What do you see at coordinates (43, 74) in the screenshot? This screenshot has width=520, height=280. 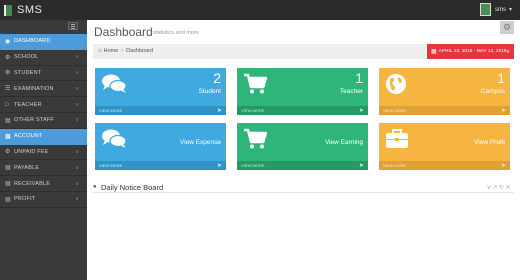 I see `sidebar-item-student: ⚙ STUDENT ∨` at bounding box center [43, 74].